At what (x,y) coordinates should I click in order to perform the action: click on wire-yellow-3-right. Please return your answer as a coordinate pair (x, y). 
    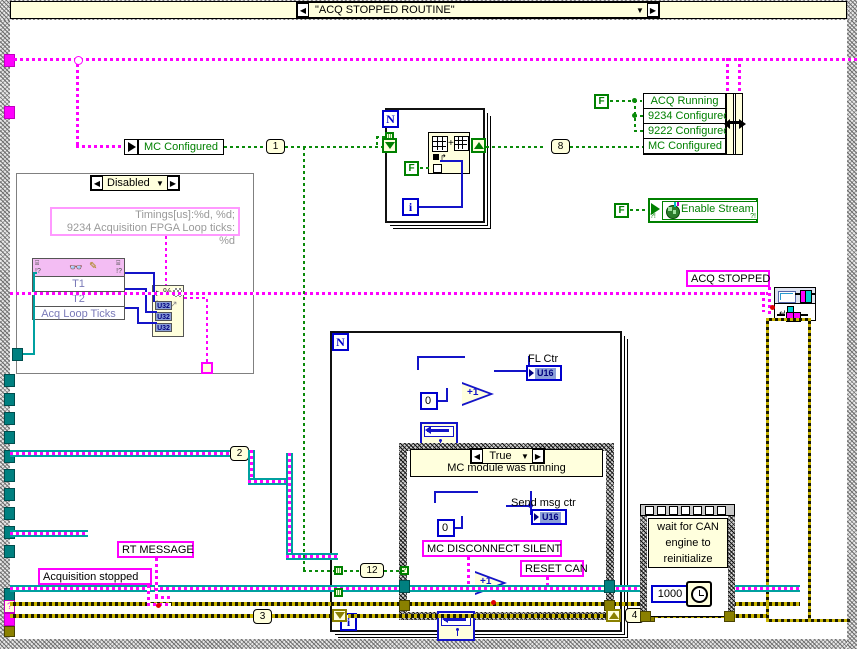
    Looking at the image, I should click on (302, 616).